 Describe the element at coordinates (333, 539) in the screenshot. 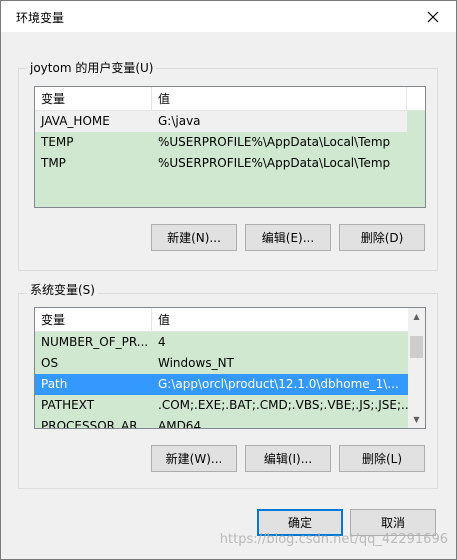

I see `watermark: https://blog.csdn.net/qq_42291696` at that location.